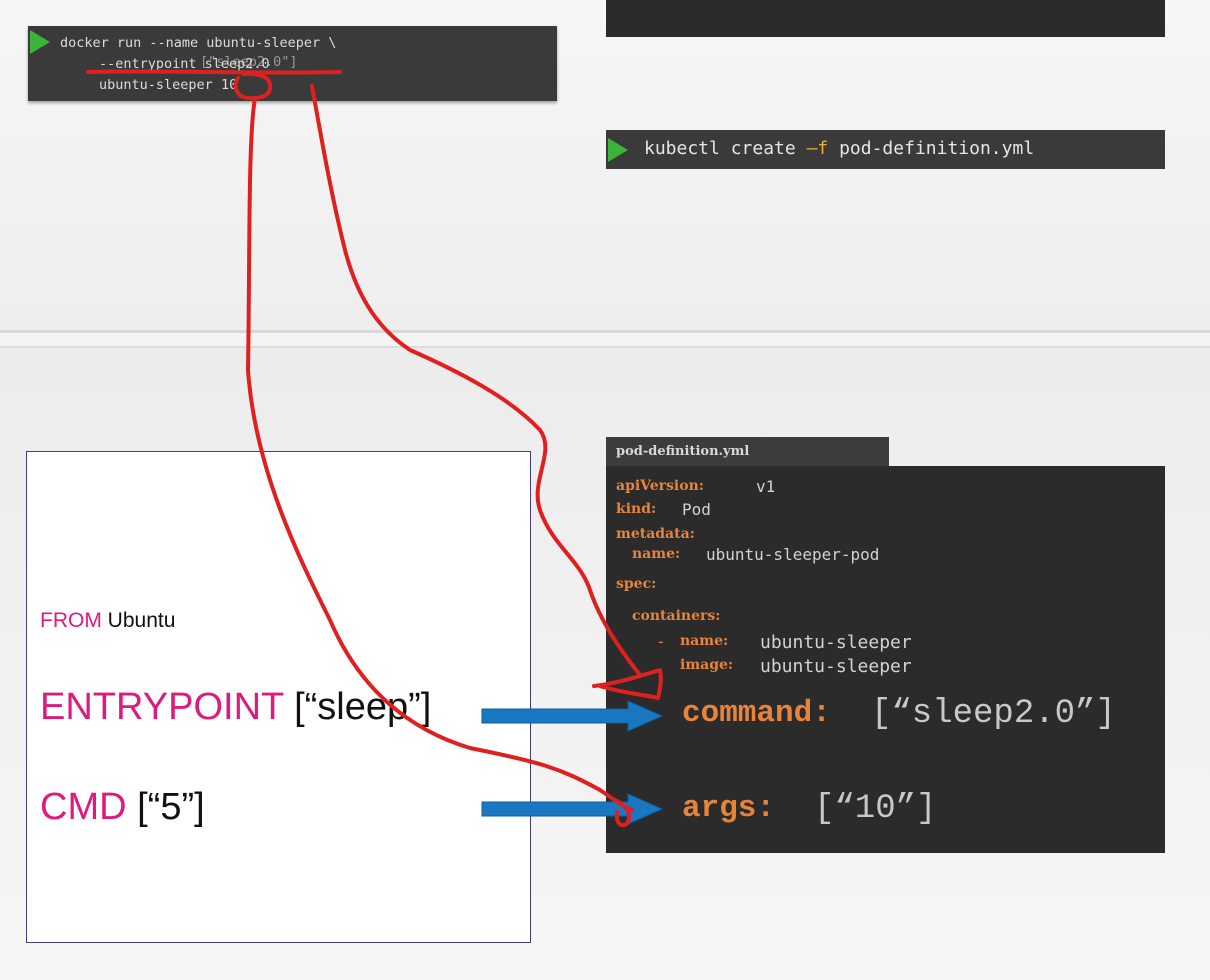  Describe the element at coordinates (156, 85) in the screenshot. I see `docker-image-name: ubuntu-sleeper` at that location.